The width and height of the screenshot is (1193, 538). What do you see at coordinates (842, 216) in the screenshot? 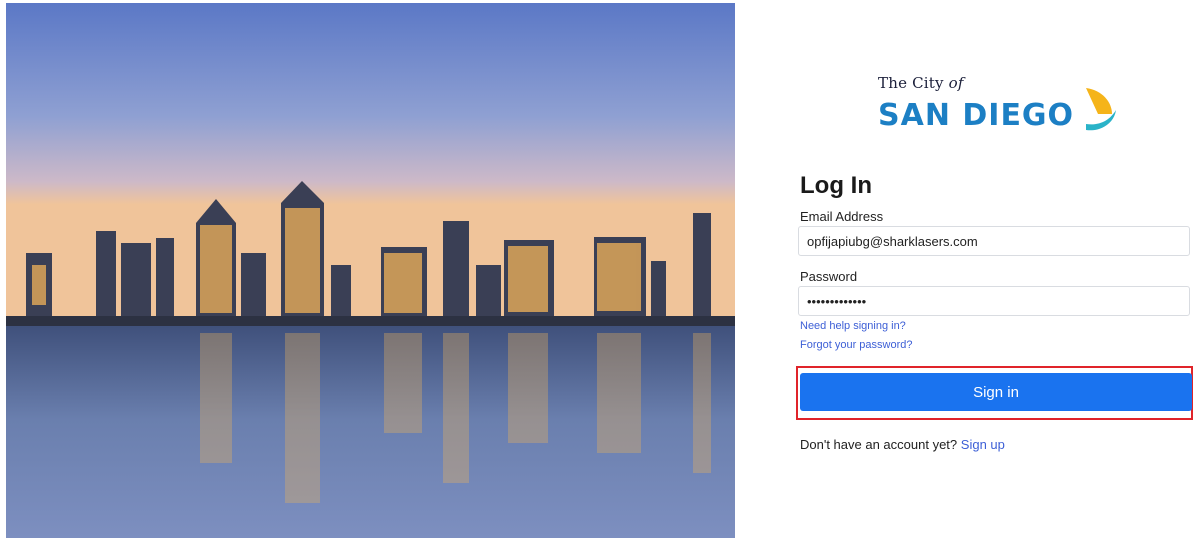
I see `email-label: Email Address` at bounding box center [842, 216].